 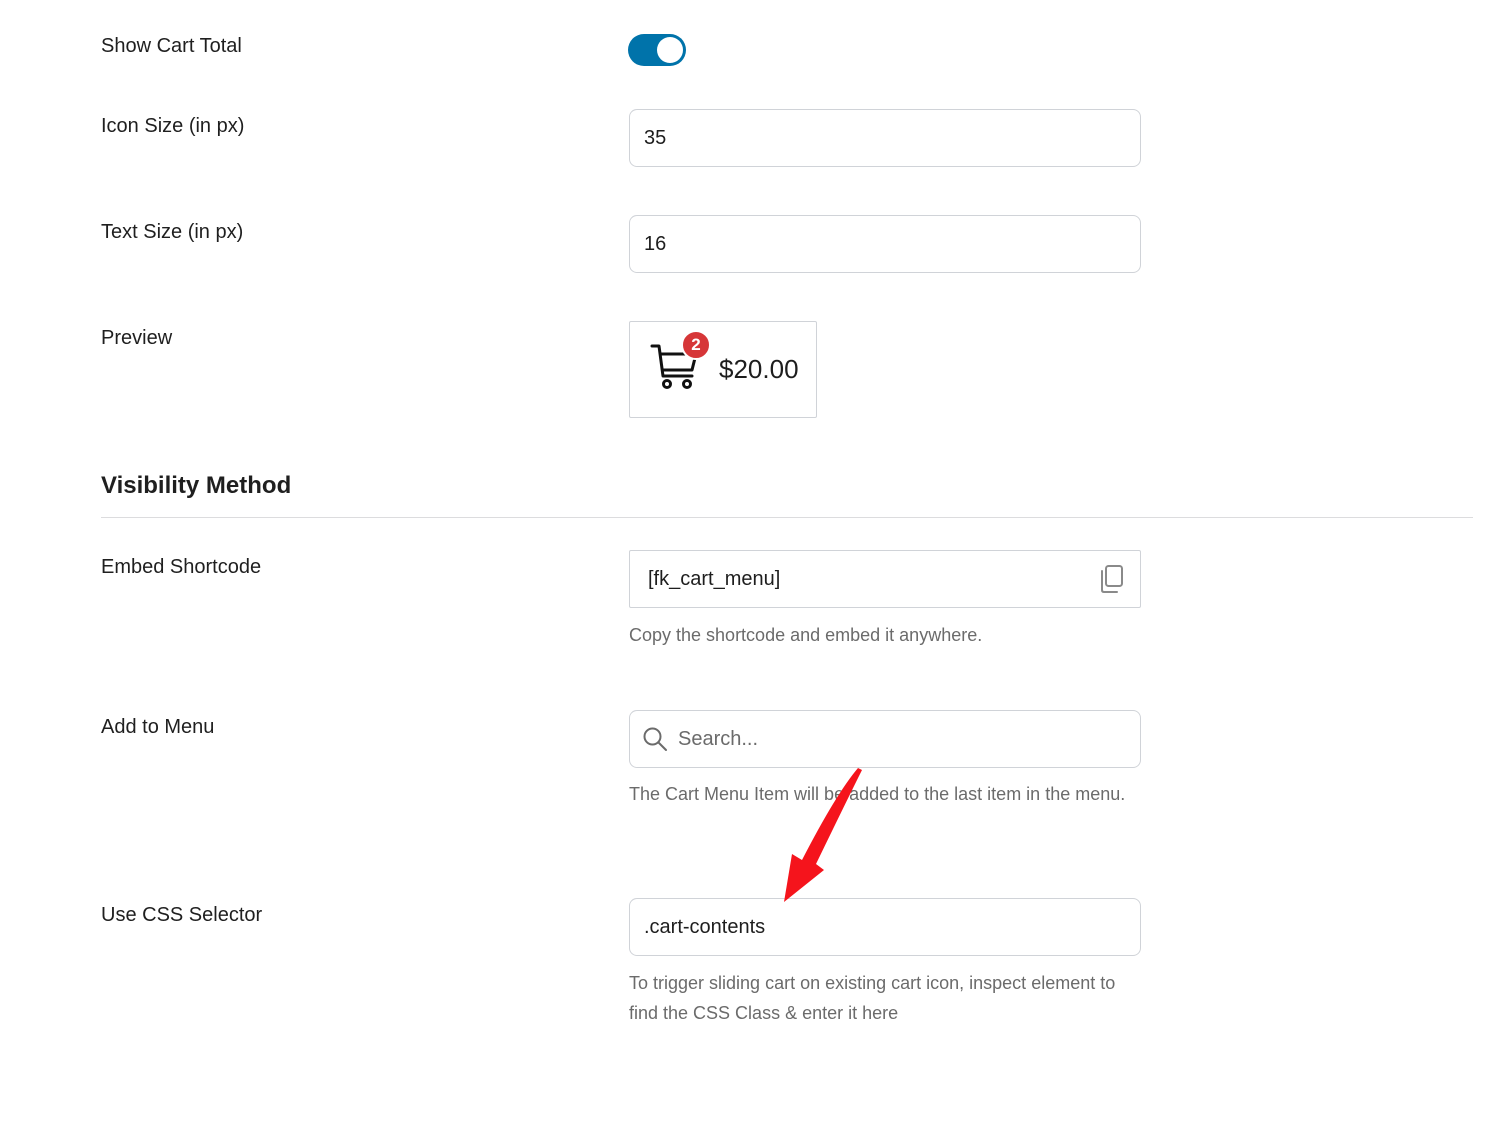 What do you see at coordinates (696, 345) in the screenshot?
I see `cart-count-badge: 2` at bounding box center [696, 345].